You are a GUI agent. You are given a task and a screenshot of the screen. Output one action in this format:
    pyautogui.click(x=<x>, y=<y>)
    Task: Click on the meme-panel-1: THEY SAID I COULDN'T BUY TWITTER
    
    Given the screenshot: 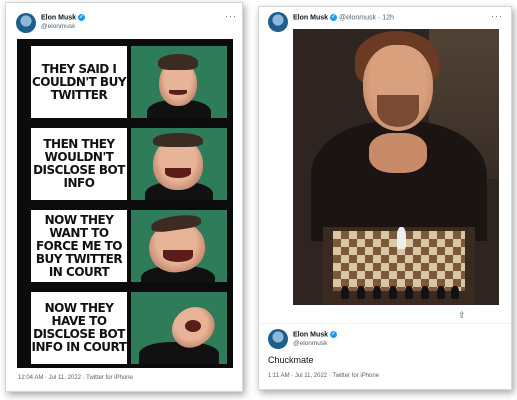 What is the action you would take?
    pyautogui.click(x=125, y=82)
    